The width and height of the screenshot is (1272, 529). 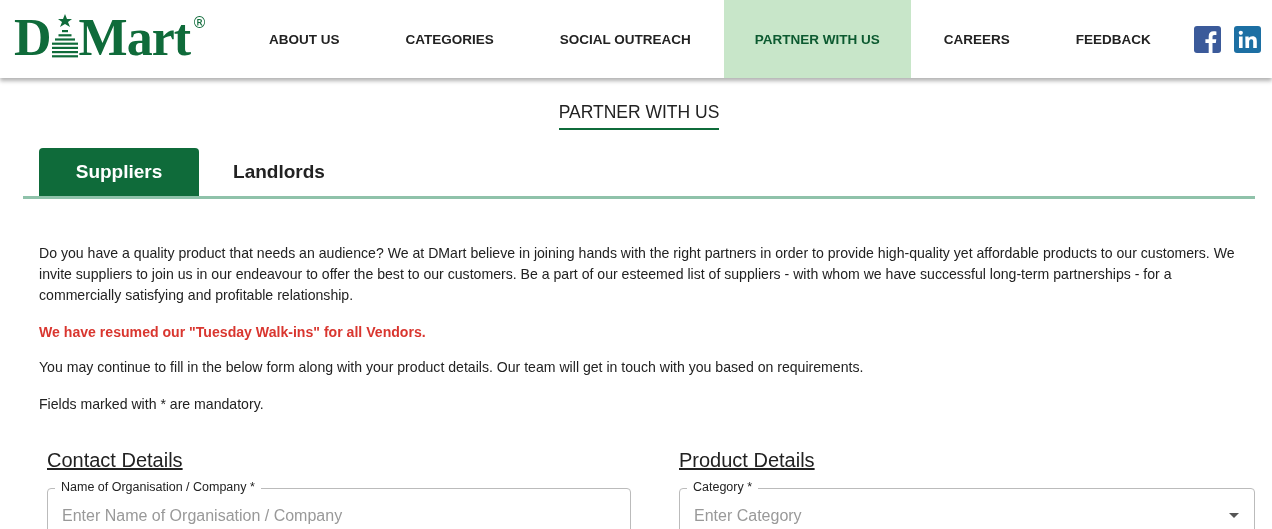 I want to click on registered-mark: ®, so click(x=200, y=23).